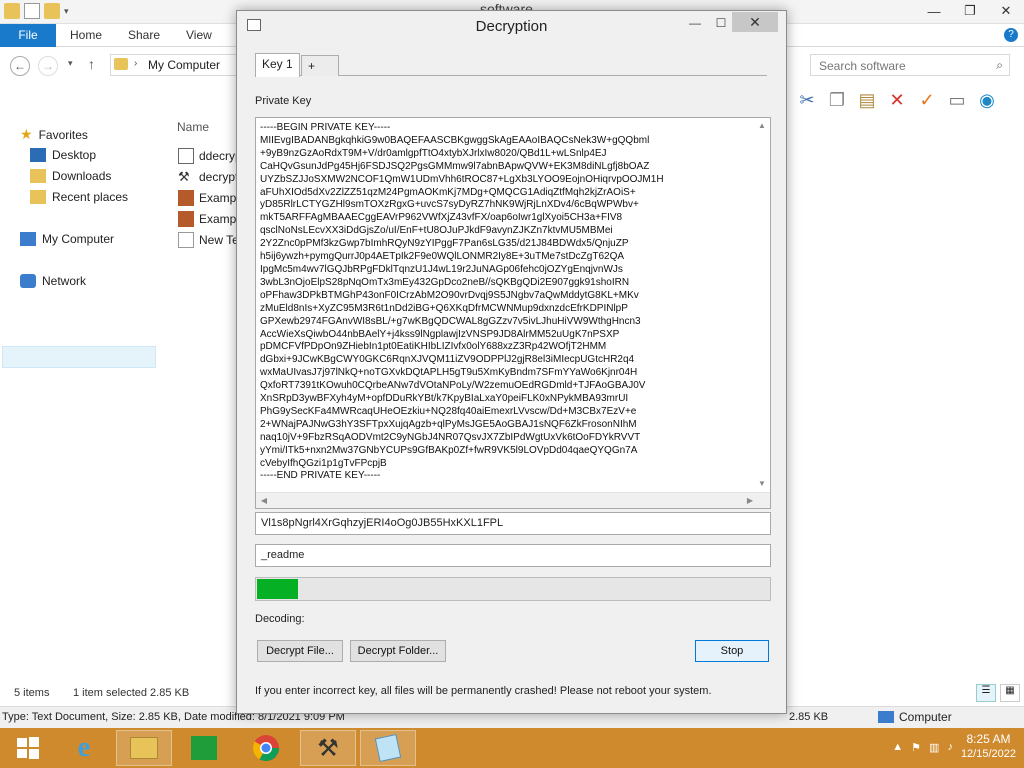 The height and width of the screenshot is (768, 1024). Describe the element at coordinates (63, 155) in the screenshot. I see `nav-desktop: Desktop` at that location.